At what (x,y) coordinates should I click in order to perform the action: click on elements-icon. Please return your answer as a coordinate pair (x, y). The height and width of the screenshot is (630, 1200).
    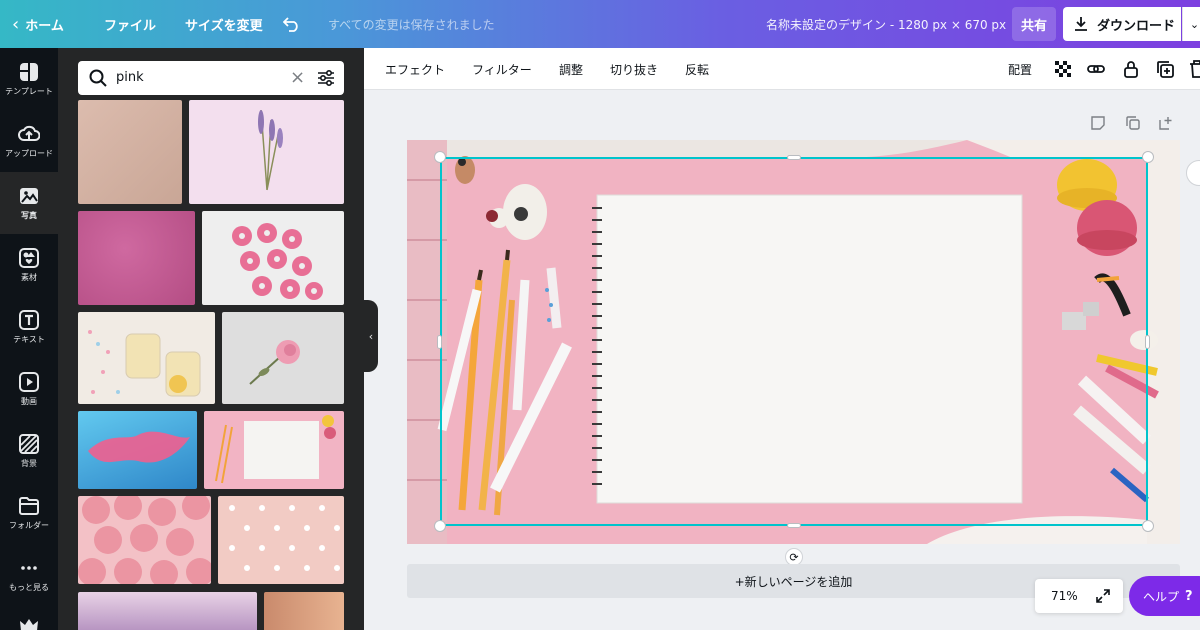
    Looking at the image, I should click on (29, 258).